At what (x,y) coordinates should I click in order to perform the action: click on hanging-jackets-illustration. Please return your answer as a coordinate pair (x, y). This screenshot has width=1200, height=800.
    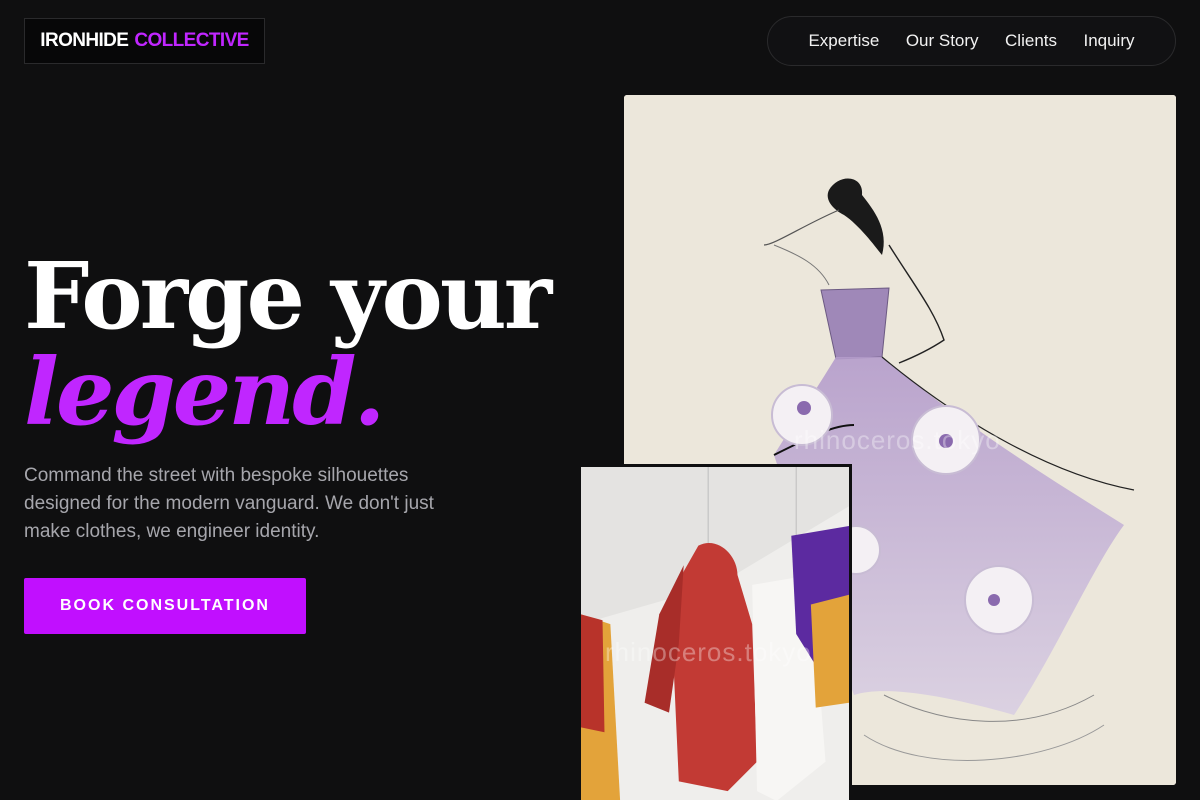
    Looking at the image, I should click on (715, 633).